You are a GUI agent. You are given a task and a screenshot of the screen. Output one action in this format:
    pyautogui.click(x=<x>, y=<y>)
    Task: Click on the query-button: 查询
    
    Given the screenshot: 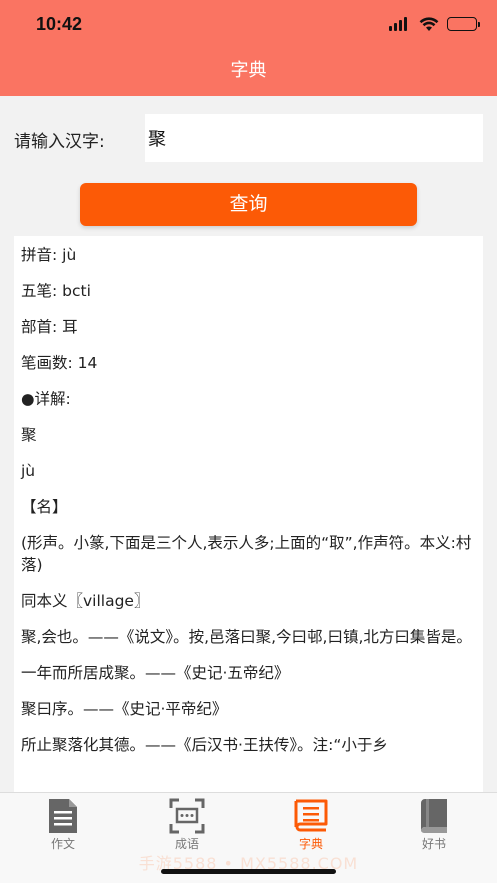 What is the action you would take?
    pyautogui.click(x=248, y=204)
    